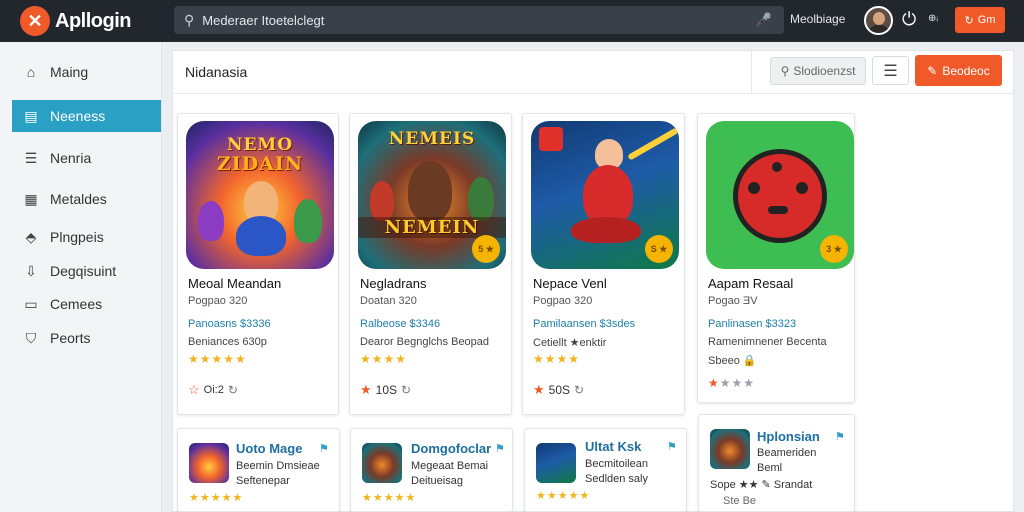  What do you see at coordinates (189, 19) in the screenshot?
I see `search-icon: ⚲` at bounding box center [189, 19].